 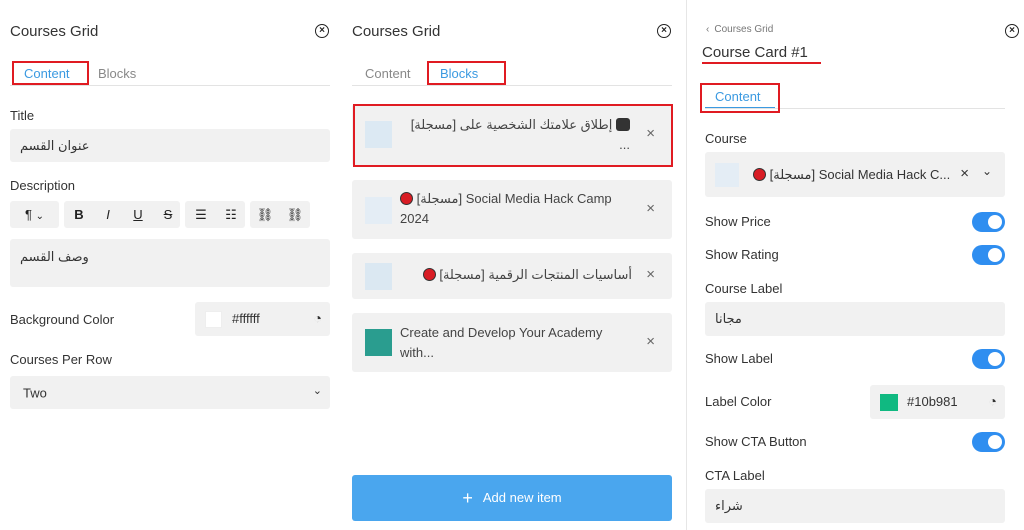 I want to click on block-item: أساسيات المنتجات الرقمية [مسجلة] ×, so click(x=512, y=276).